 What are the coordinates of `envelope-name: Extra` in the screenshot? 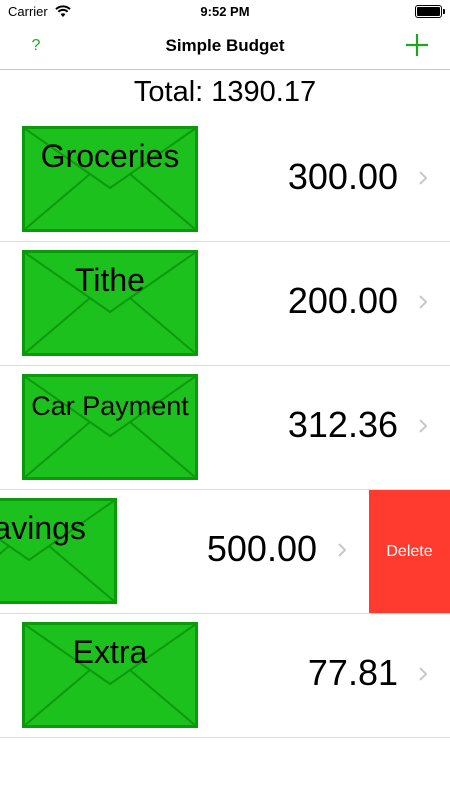 It's located at (110, 652).